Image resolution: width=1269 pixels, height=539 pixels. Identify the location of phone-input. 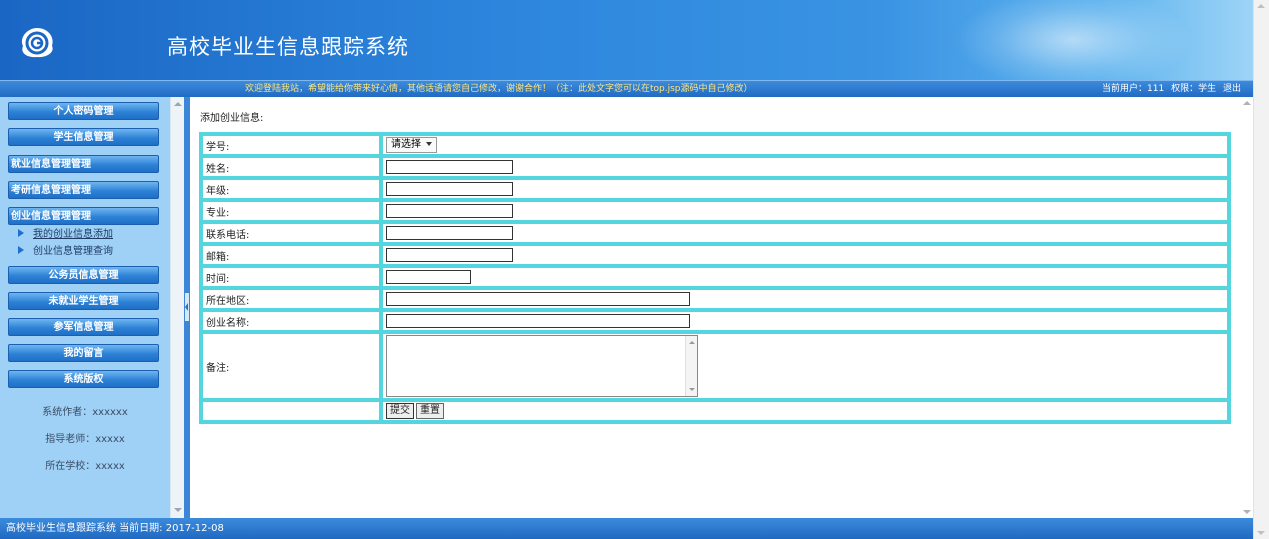
(449, 233).